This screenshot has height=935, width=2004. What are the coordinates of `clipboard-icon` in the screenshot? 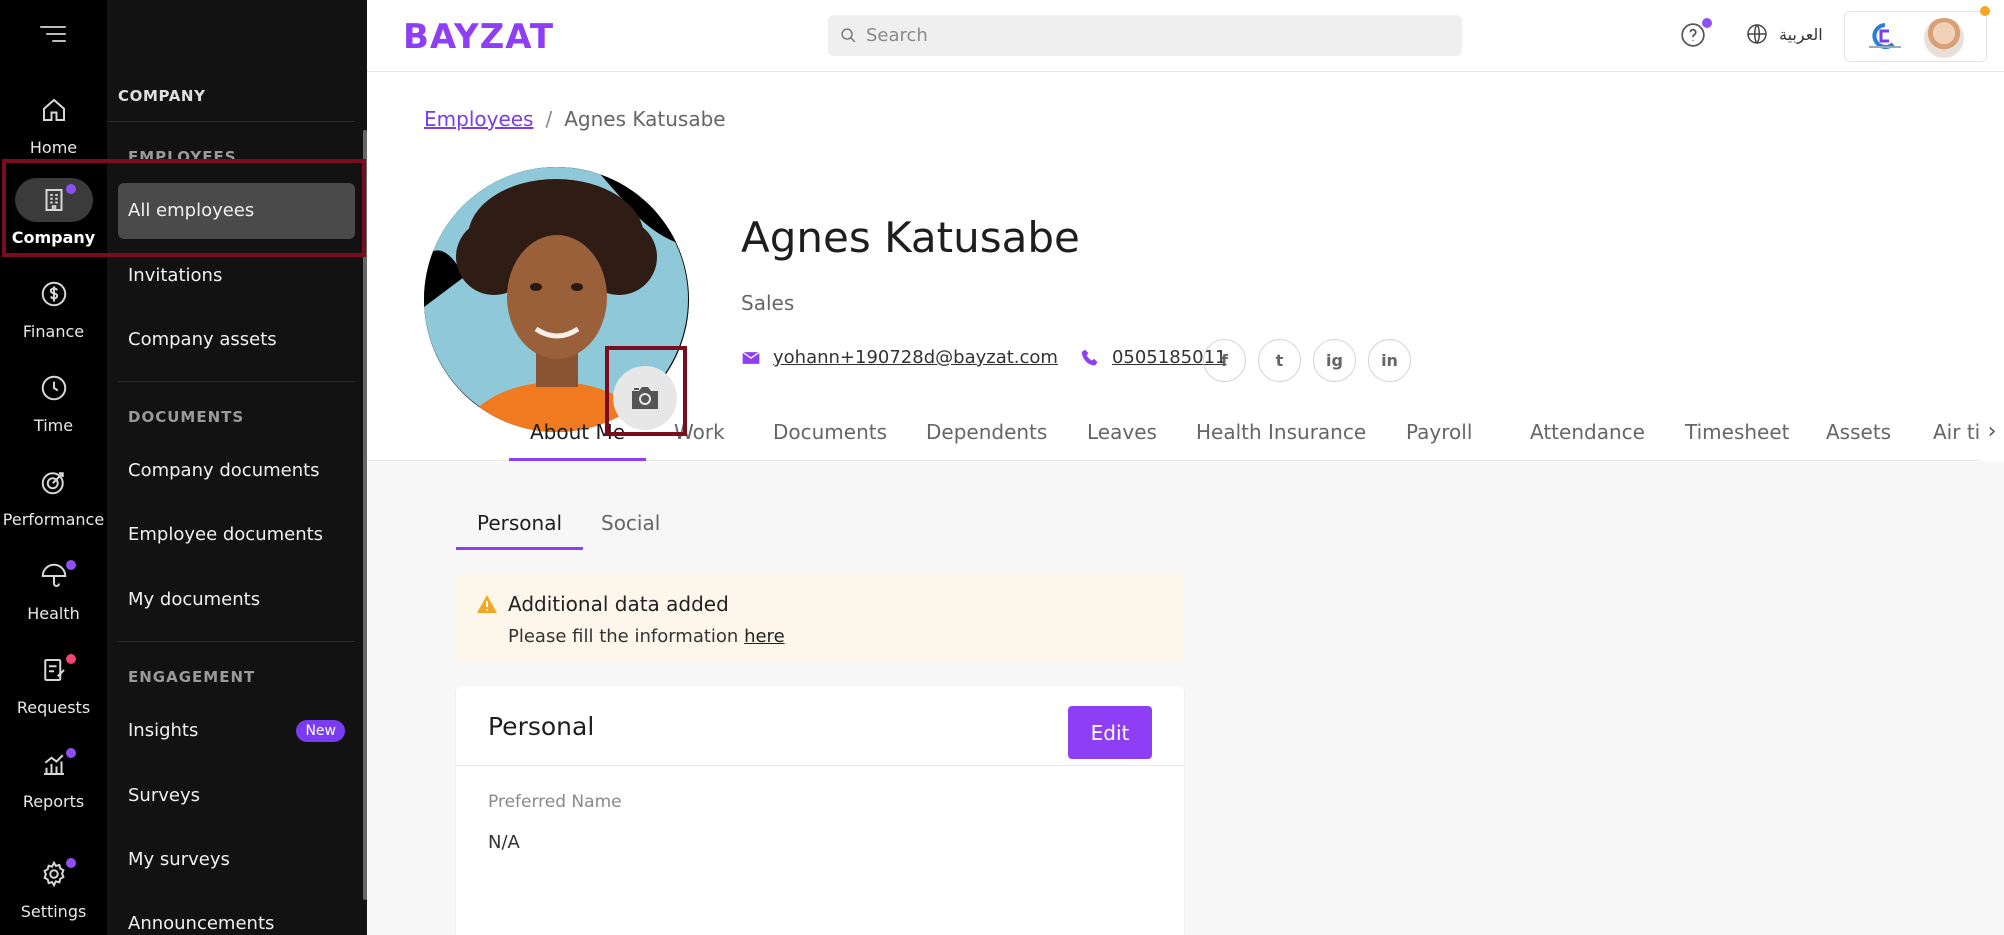 It's located at (54, 670).